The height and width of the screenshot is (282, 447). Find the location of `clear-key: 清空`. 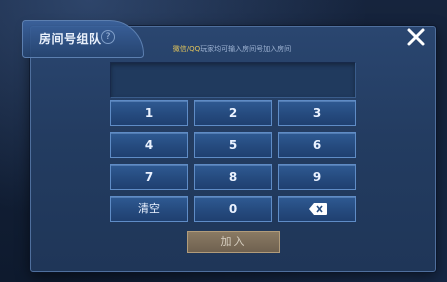

clear-key: 清空 is located at coordinates (149, 209).